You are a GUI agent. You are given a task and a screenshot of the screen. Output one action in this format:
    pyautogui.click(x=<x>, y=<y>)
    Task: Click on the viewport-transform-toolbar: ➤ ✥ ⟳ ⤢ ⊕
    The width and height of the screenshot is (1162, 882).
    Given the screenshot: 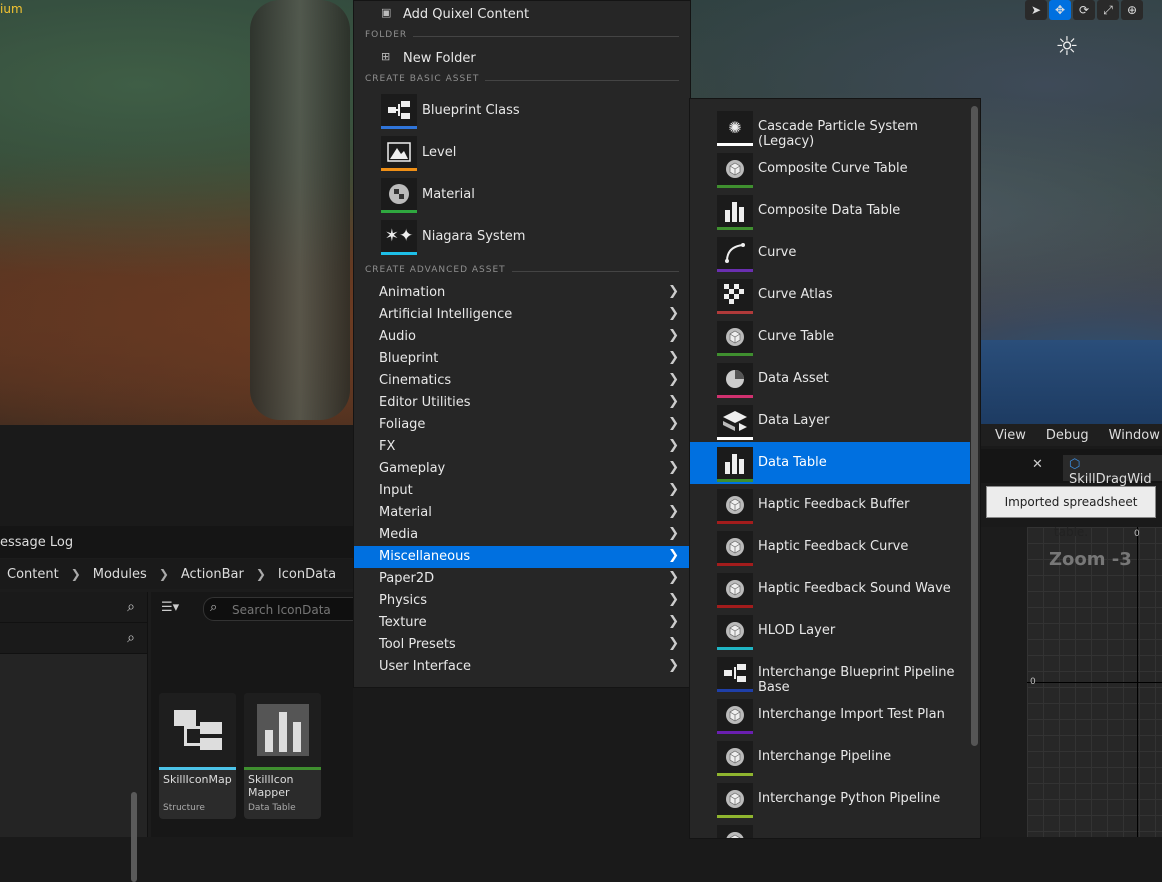 What is the action you would take?
    pyautogui.click(x=1084, y=11)
    